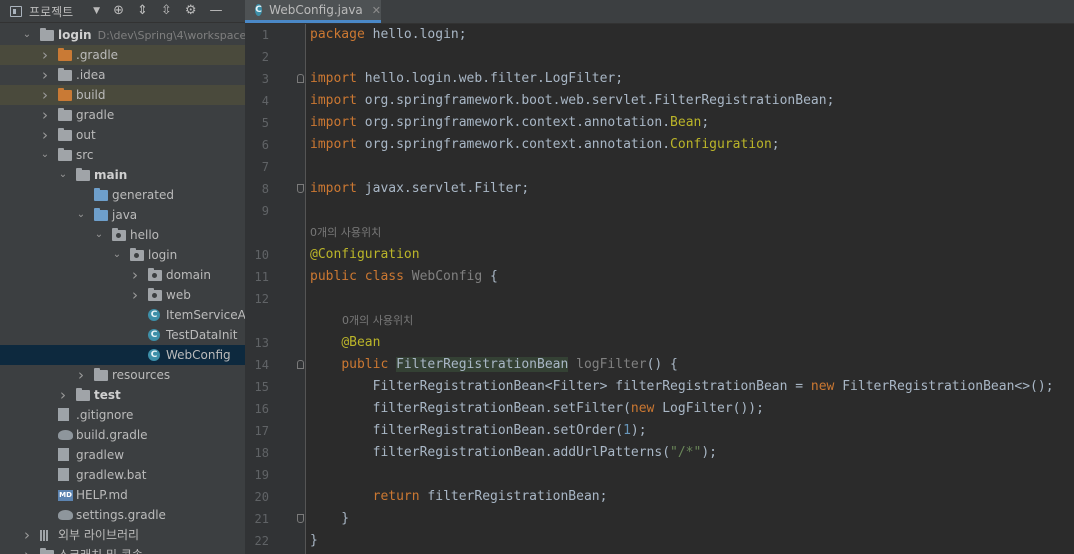 The width and height of the screenshot is (1074, 554). Describe the element at coordinates (198, 355) in the screenshot. I see `tree-item-label: WebConfig` at that location.